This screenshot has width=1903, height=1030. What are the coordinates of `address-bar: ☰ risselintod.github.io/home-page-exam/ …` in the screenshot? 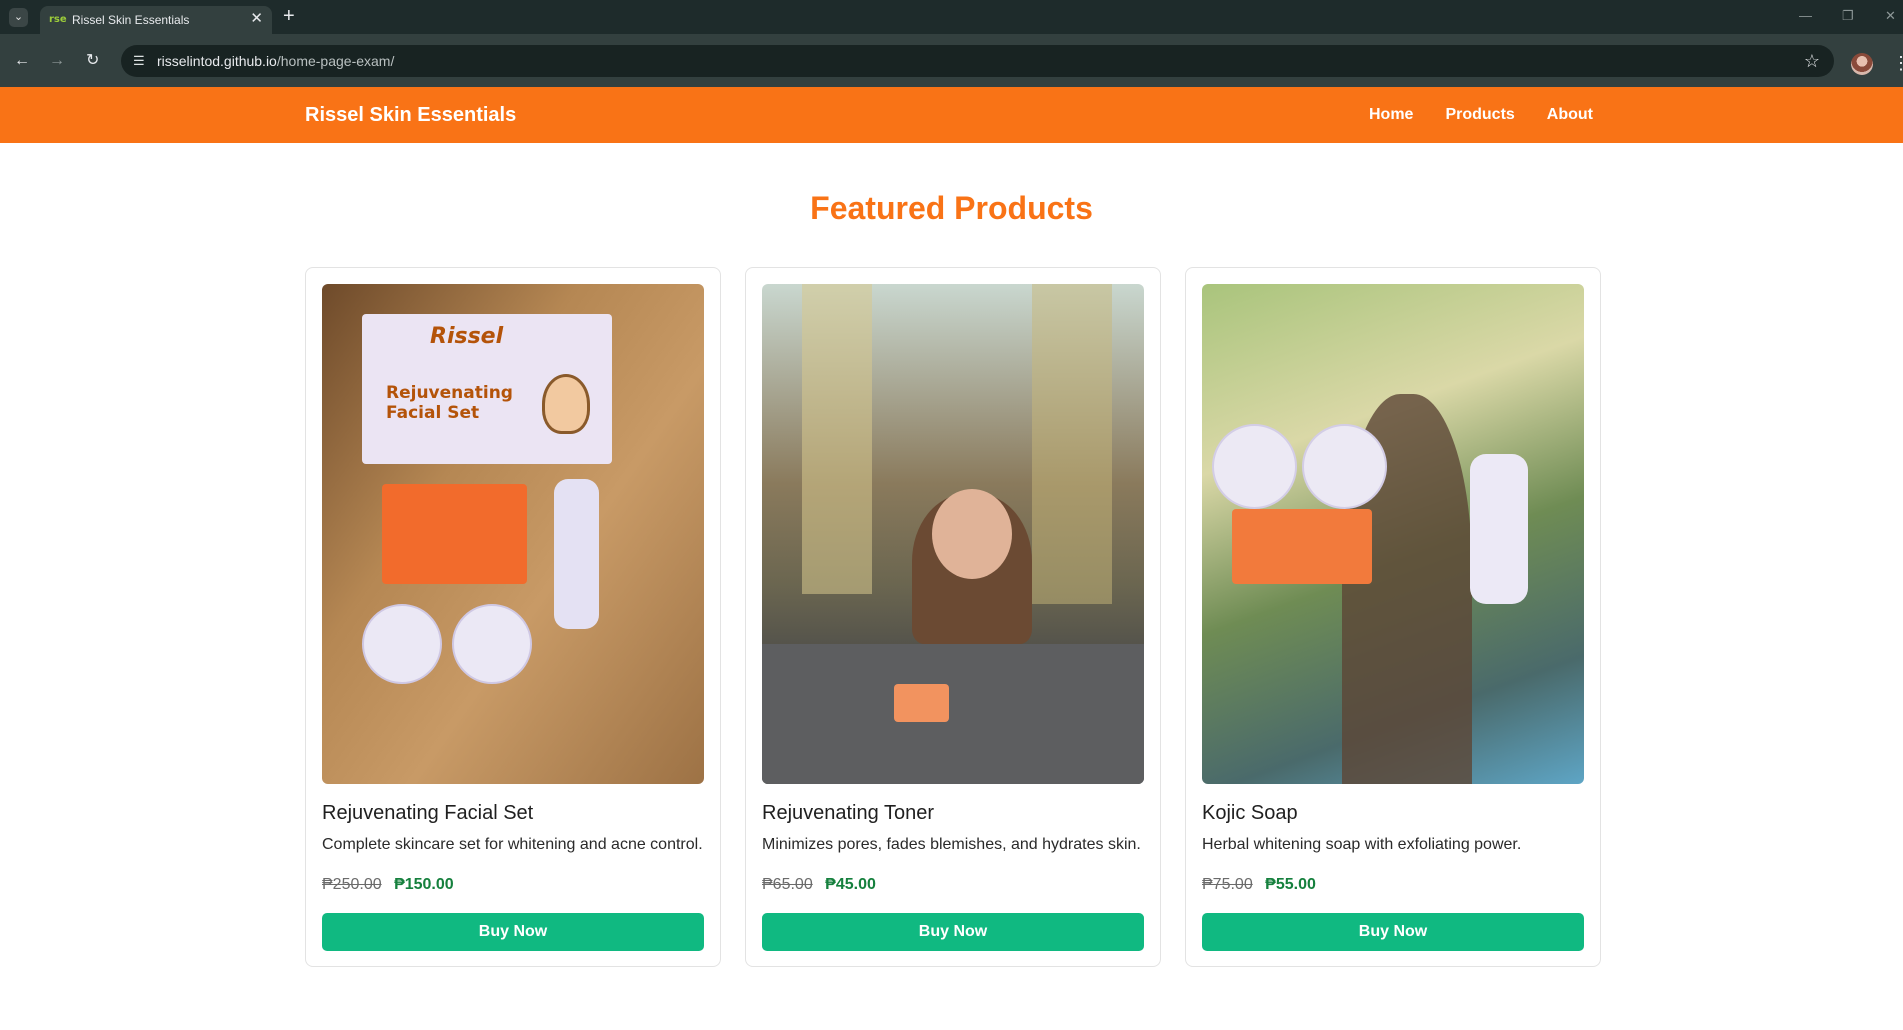 It's located at (977, 61).